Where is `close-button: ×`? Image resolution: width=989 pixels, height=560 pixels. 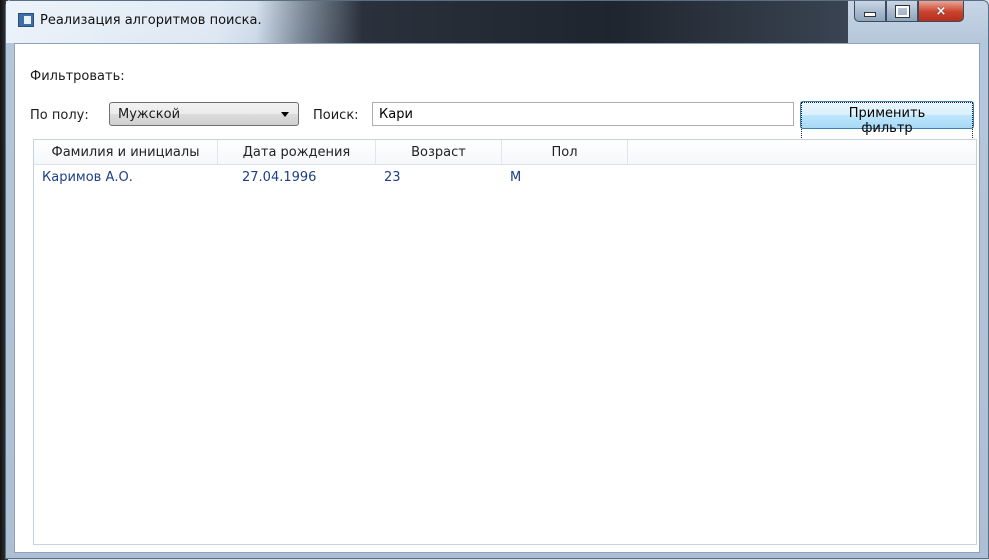
close-button: × is located at coordinates (941, 11).